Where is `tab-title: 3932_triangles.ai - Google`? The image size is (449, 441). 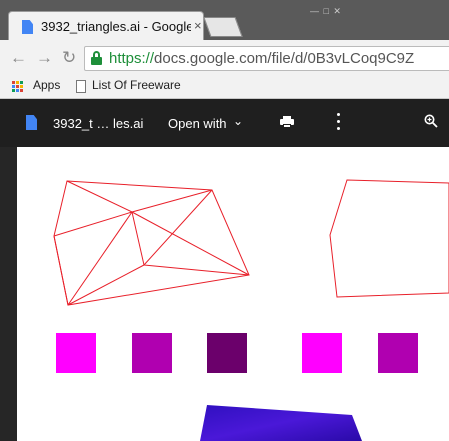 tab-title: 3932_triangles.ai - Google is located at coordinates (116, 26).